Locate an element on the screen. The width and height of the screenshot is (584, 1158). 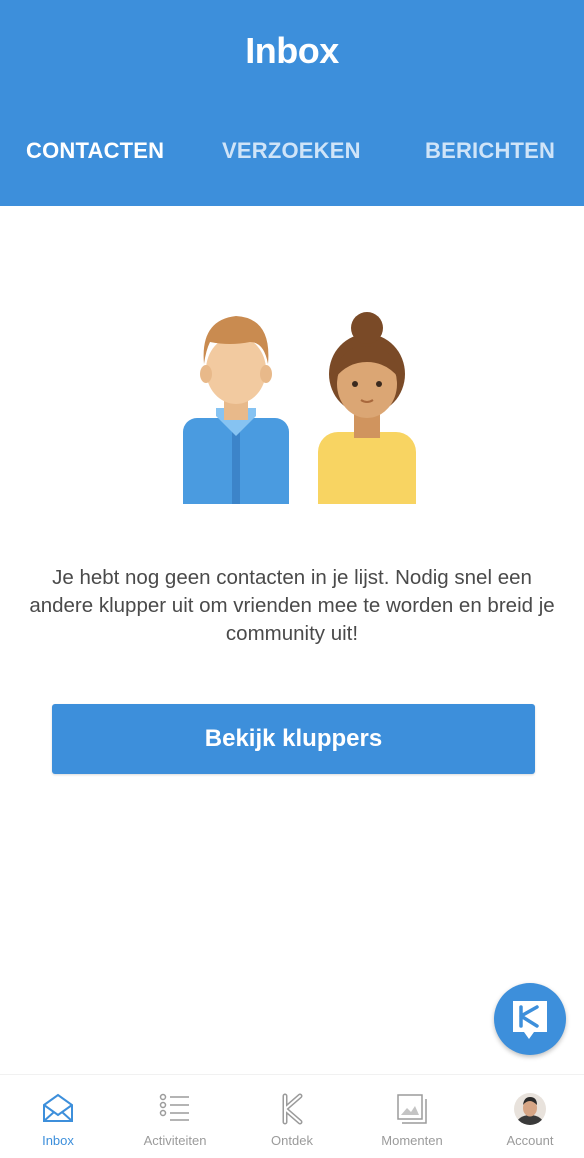
nav-item-ontdek: Ontdek is located at coordinates (292, 1116).